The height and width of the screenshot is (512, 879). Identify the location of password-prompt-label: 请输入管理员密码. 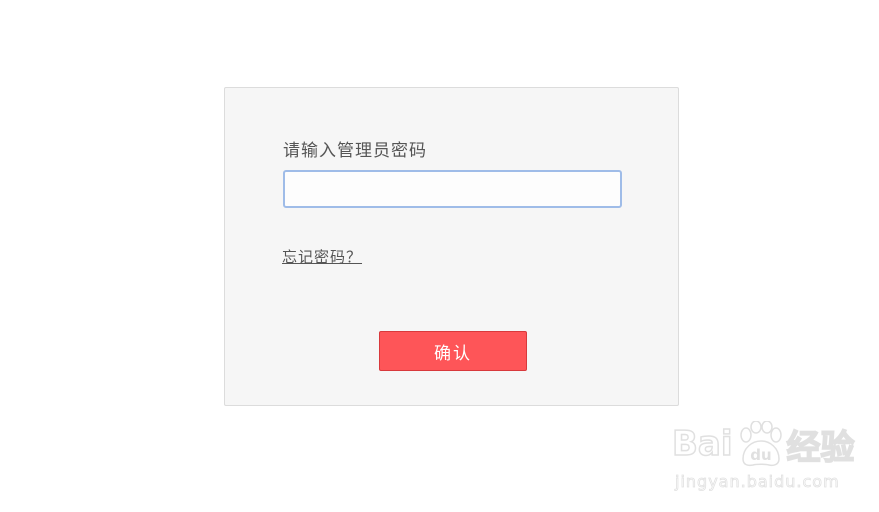
(355, 151).